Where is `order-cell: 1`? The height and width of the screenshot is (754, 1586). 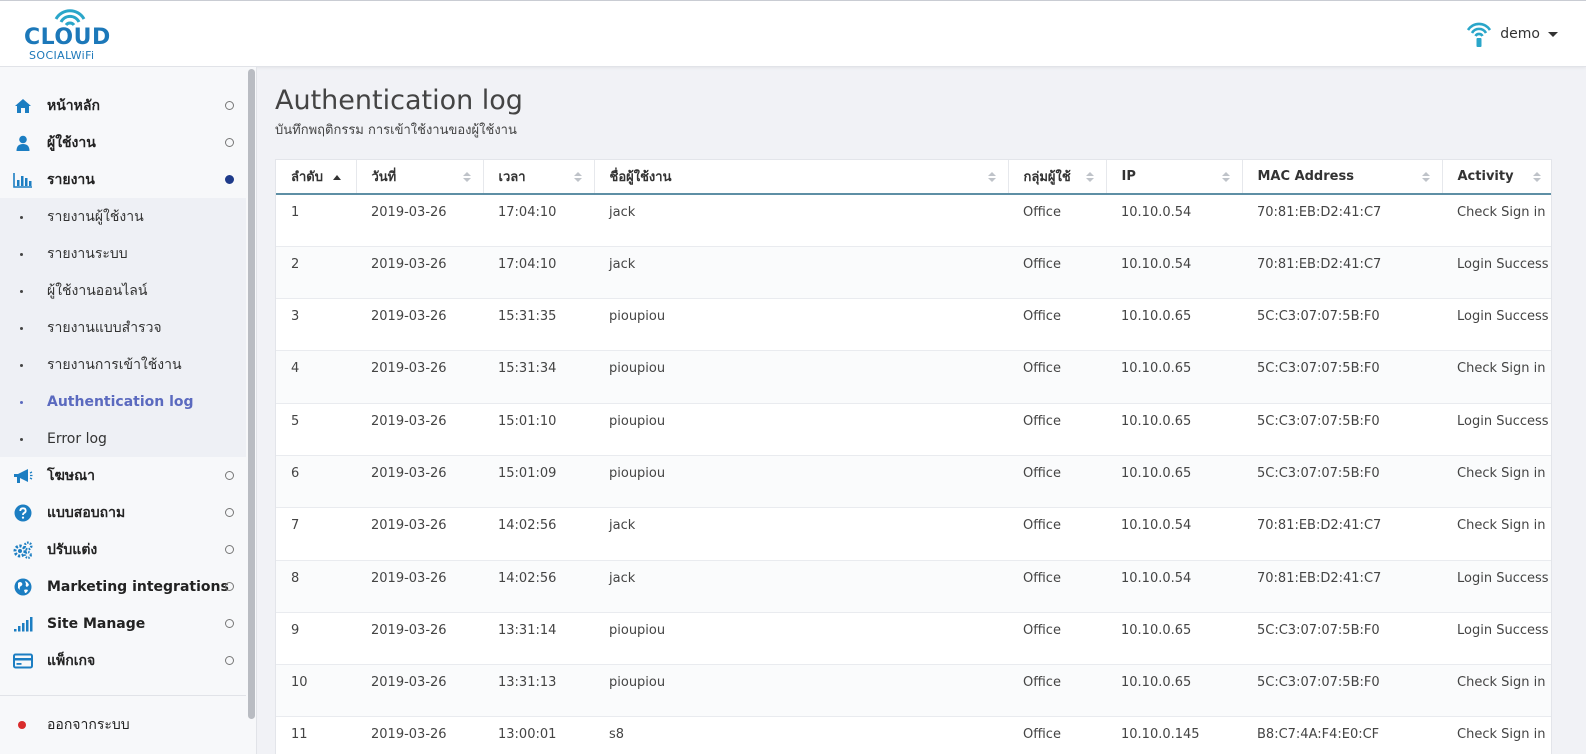 order-cell: 1 is located at coordinates (316, 220).